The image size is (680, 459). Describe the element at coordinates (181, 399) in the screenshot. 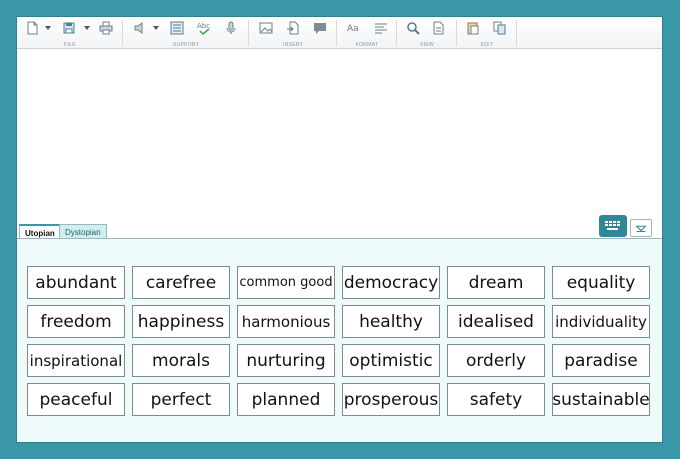

I see `word-tile: perfect` at that location.